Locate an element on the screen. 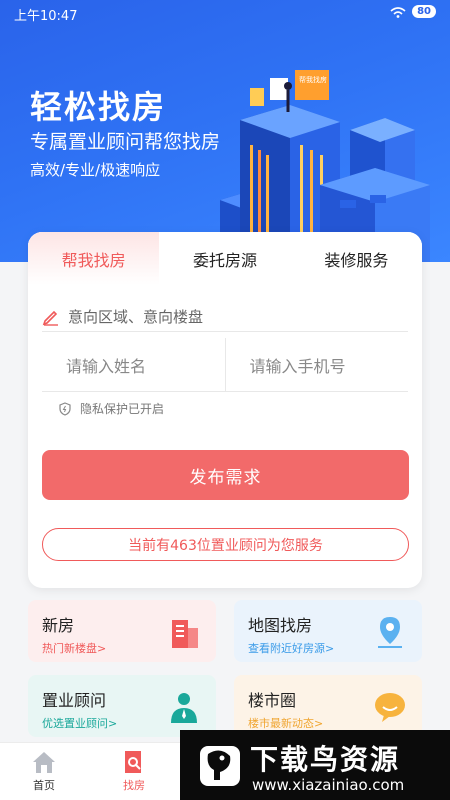 This screenshot has height=800, width=450. tab-entrust-listing: 委托房源 is located at coordinates (224, 258).